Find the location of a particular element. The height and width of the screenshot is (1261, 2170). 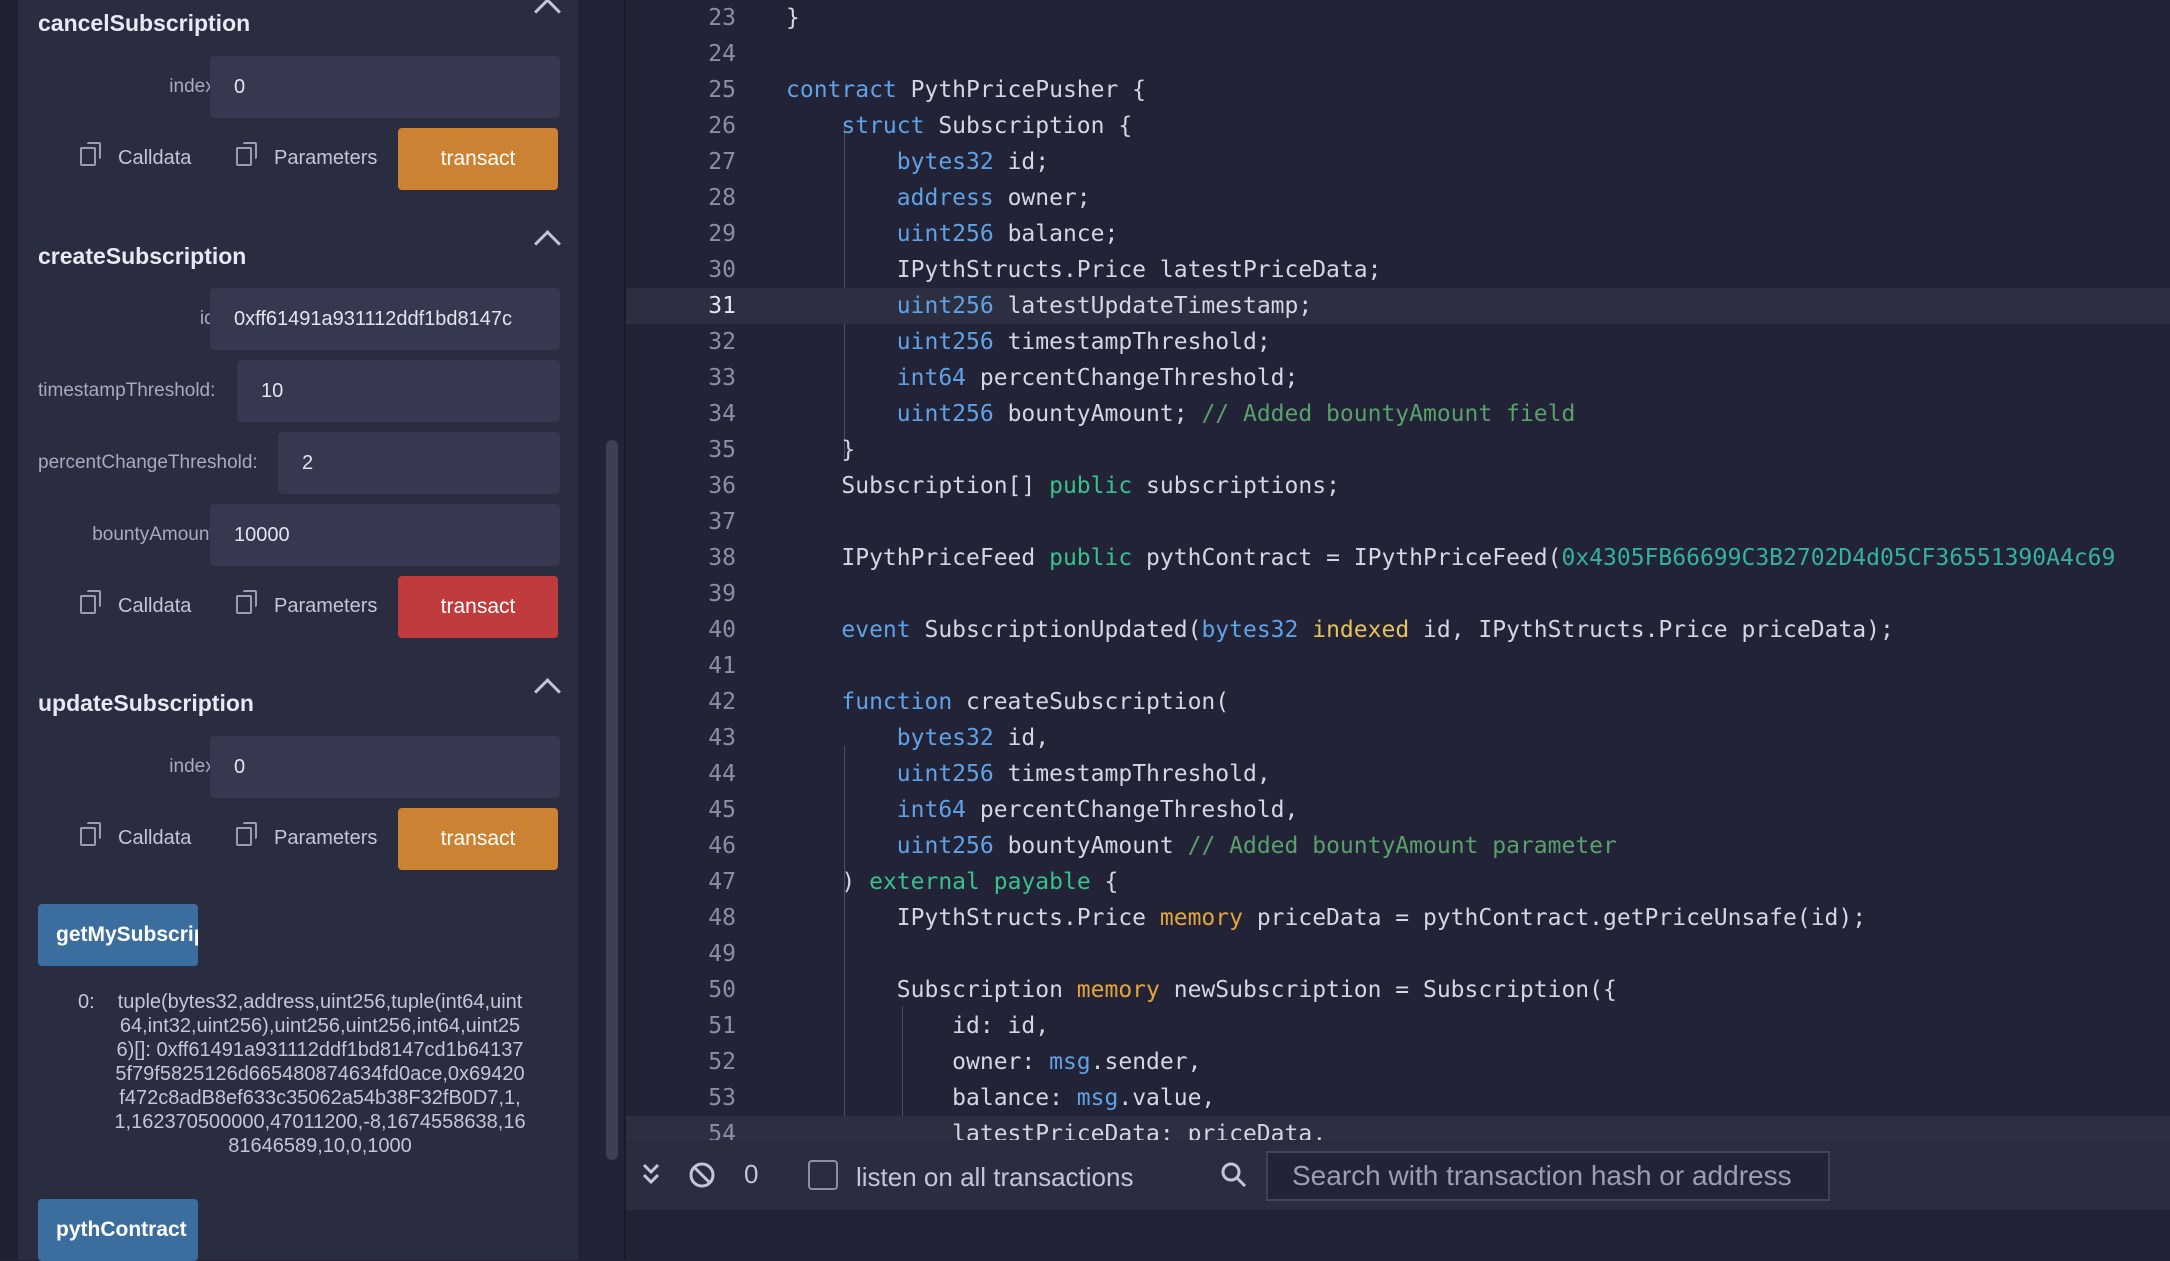

code-line: 31 uint256 latestUpdateTimestamp; is located at coordinates (1398, 306).